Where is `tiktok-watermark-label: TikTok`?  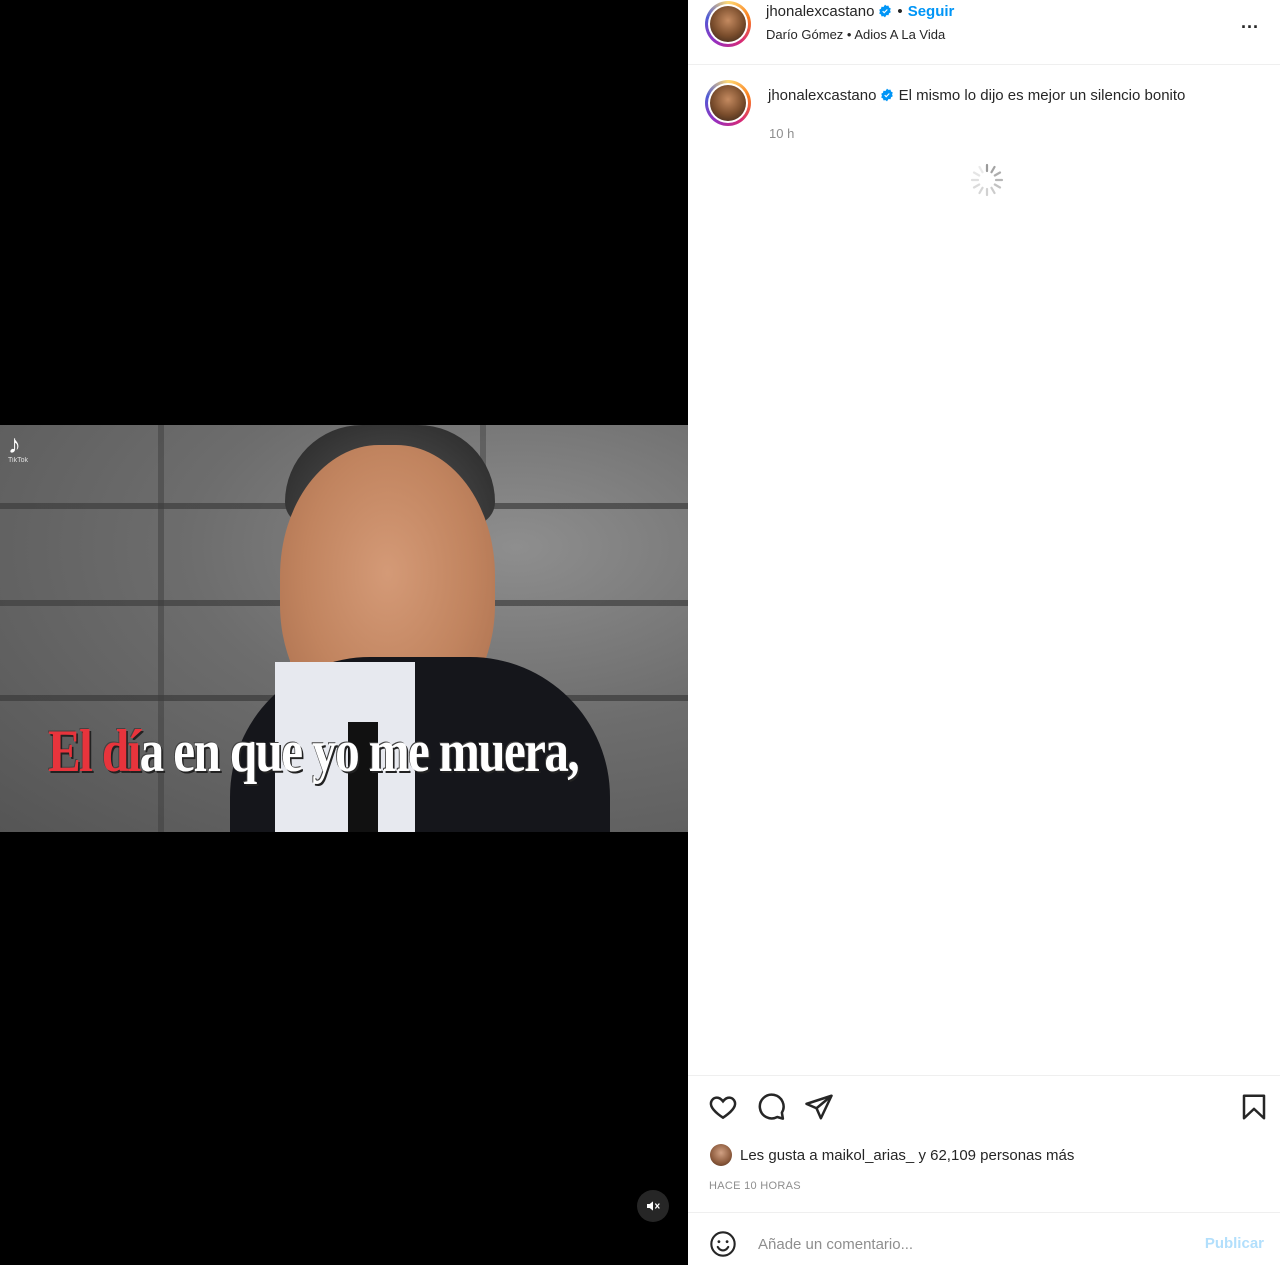 tiktok-watermark-label: TikTok is located at coordinates (18, 460).